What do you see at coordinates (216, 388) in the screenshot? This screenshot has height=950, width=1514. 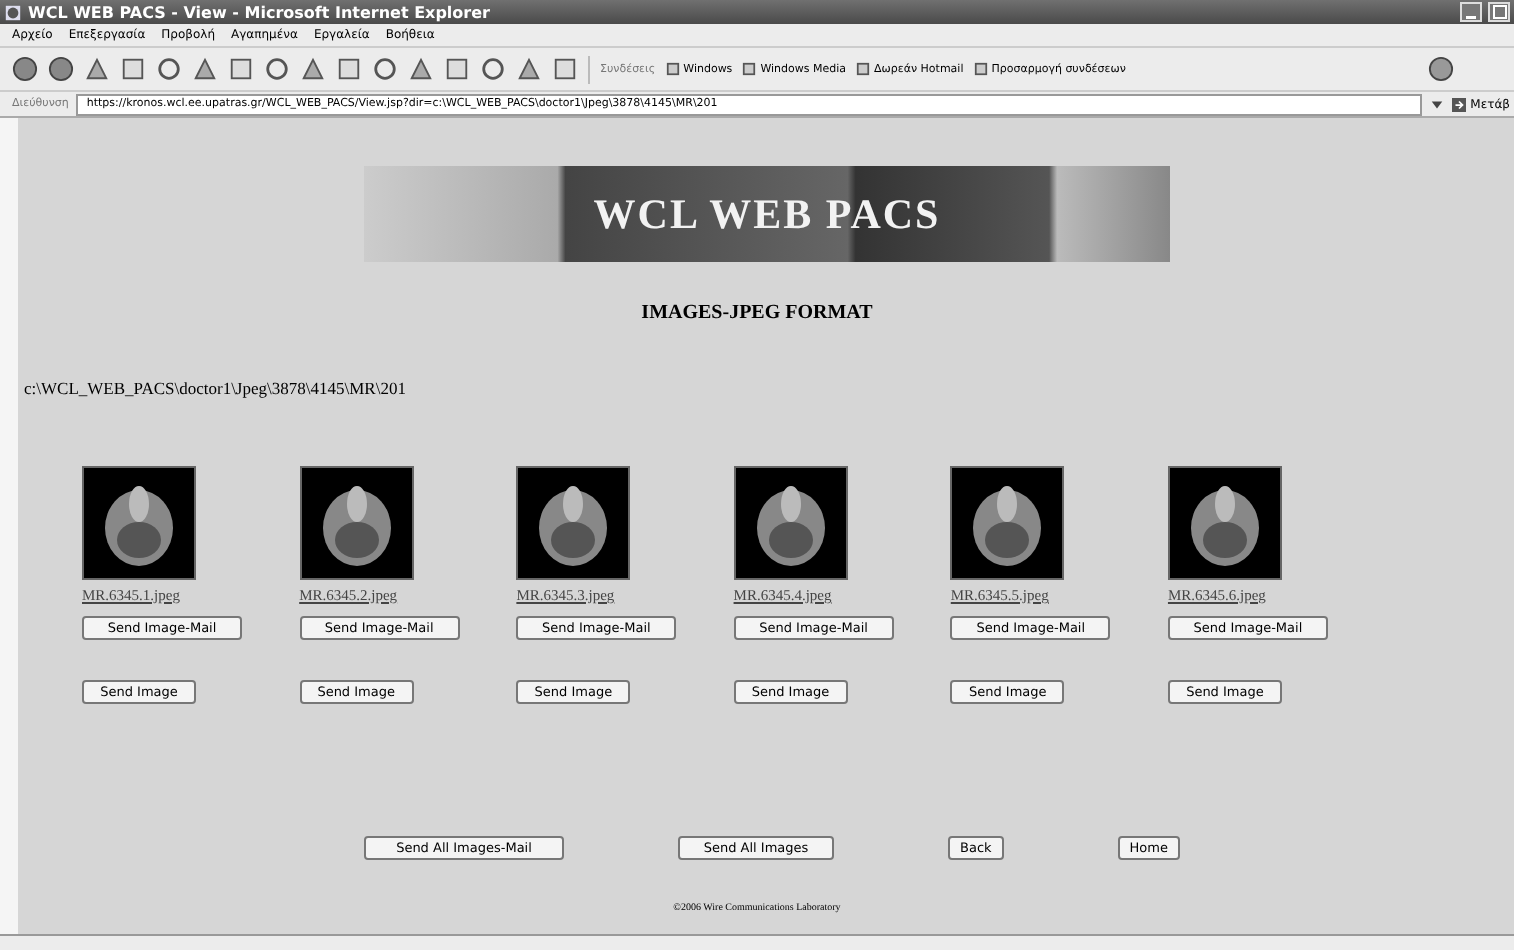 I see `directory-path: c:\WCL_WEB_PACS\doctor1\Jpeg\3878\4145\MR\201` at bounding box center [216, 388].